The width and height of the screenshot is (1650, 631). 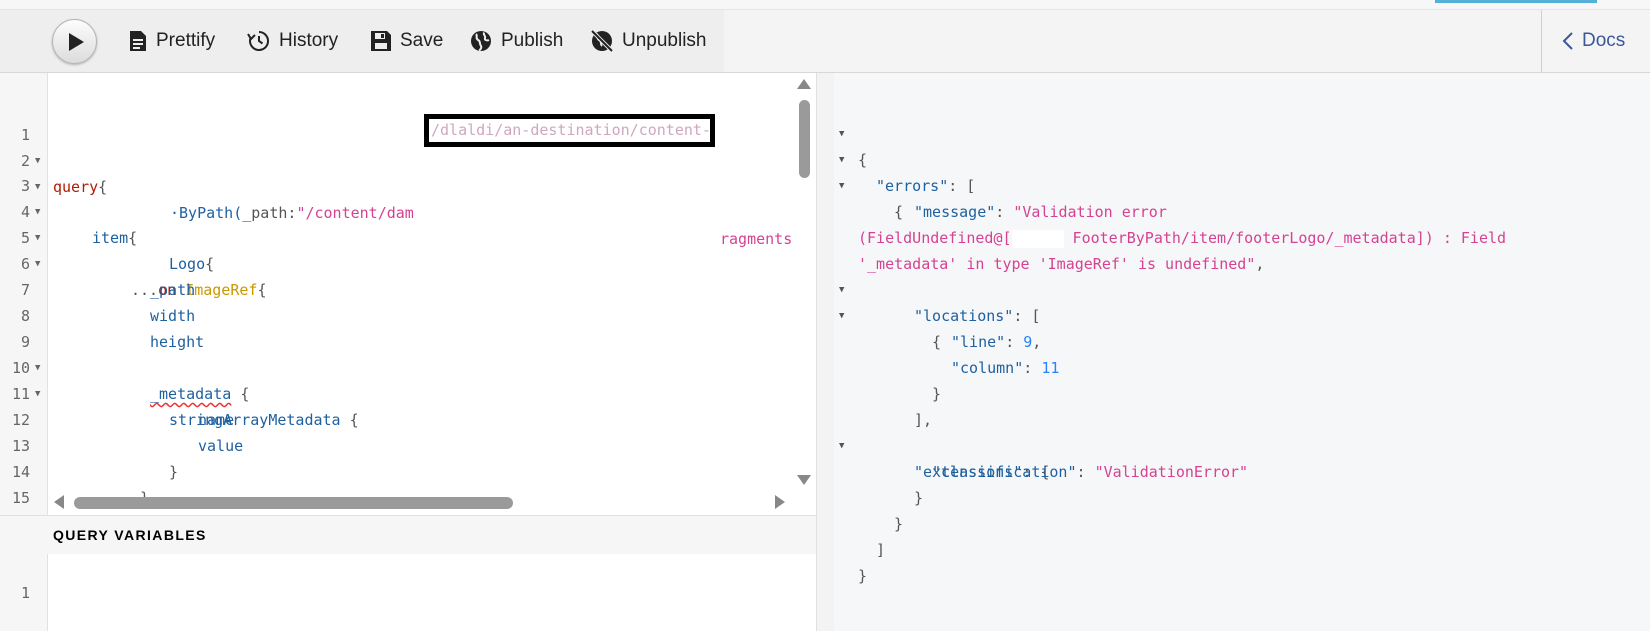 What do you see at coordinates (59, 502) in the screenshot?
I see `scroll-left-arrow-icon` at bounding box center [59, 502].